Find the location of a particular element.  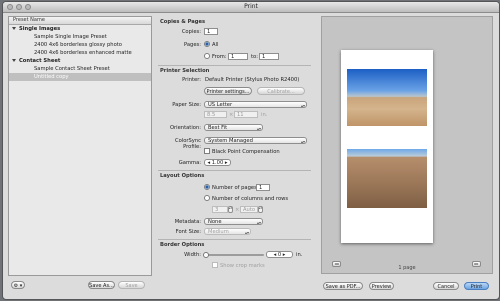

metadata-select: None ▴▾ is located at coordinates (233, 221).